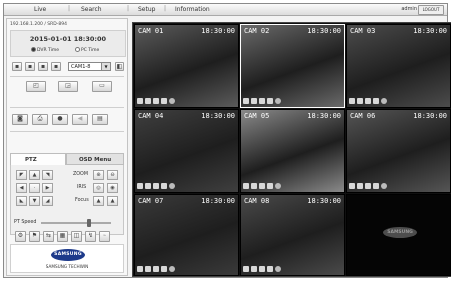  I want to click on ptz-down-right-icon: ◢, so click(47, 201).